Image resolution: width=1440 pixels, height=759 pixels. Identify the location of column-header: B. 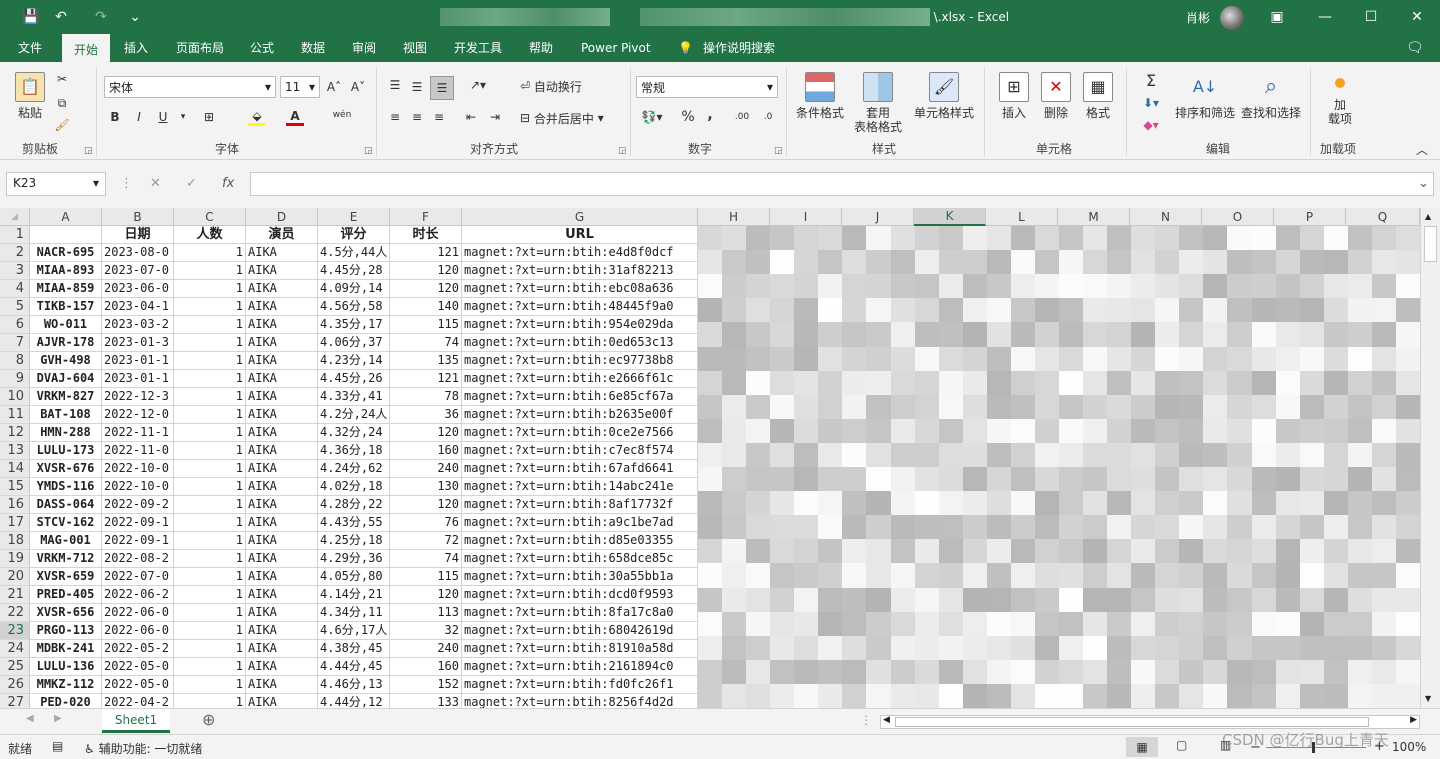
(138, 217).